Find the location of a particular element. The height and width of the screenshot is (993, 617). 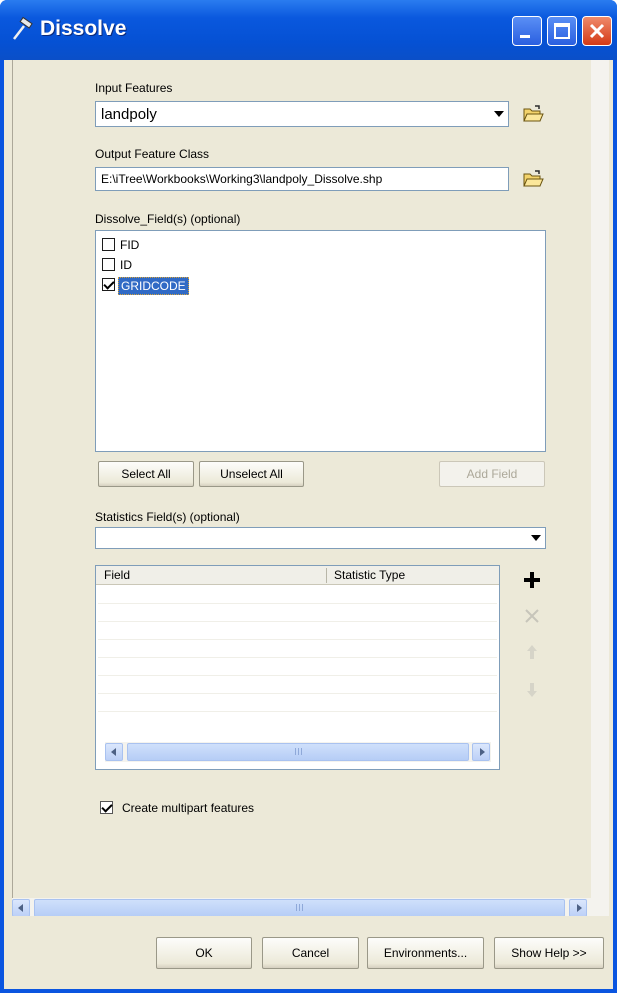

show-help-button: Show Help >> is located at coordinates (549, 953).